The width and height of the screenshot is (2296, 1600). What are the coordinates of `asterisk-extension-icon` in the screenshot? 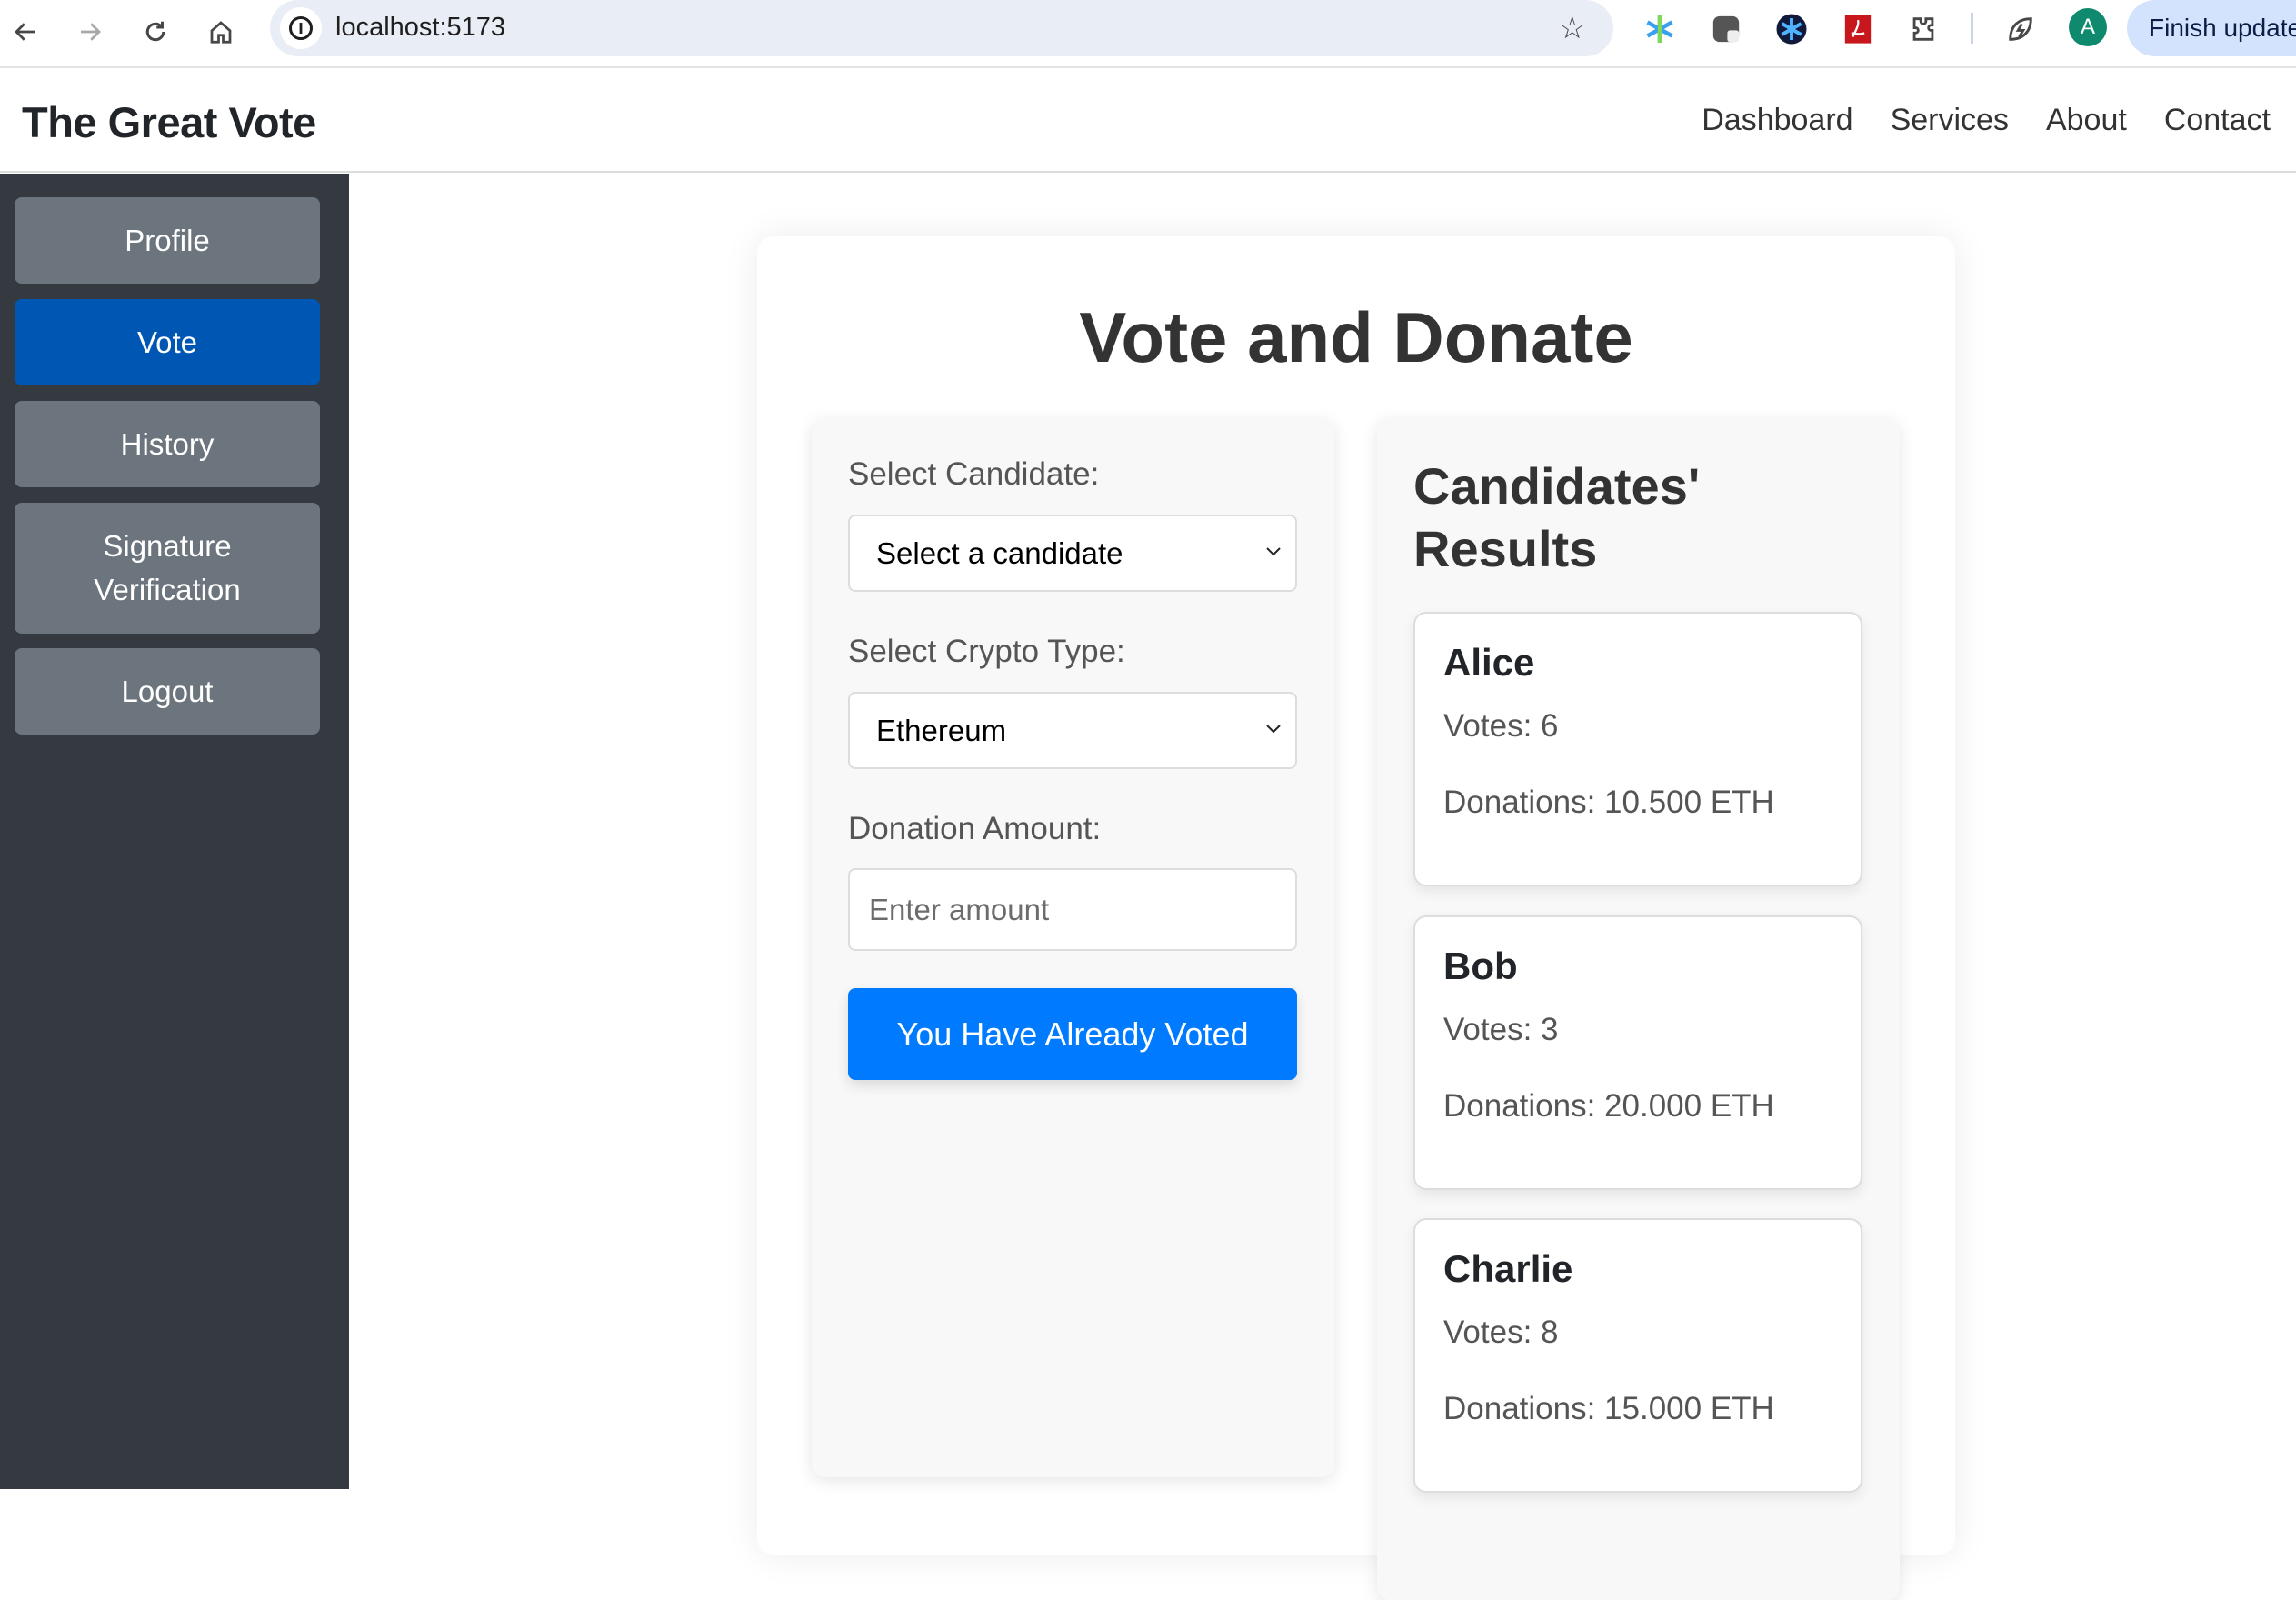 It's located at (1791, 29).